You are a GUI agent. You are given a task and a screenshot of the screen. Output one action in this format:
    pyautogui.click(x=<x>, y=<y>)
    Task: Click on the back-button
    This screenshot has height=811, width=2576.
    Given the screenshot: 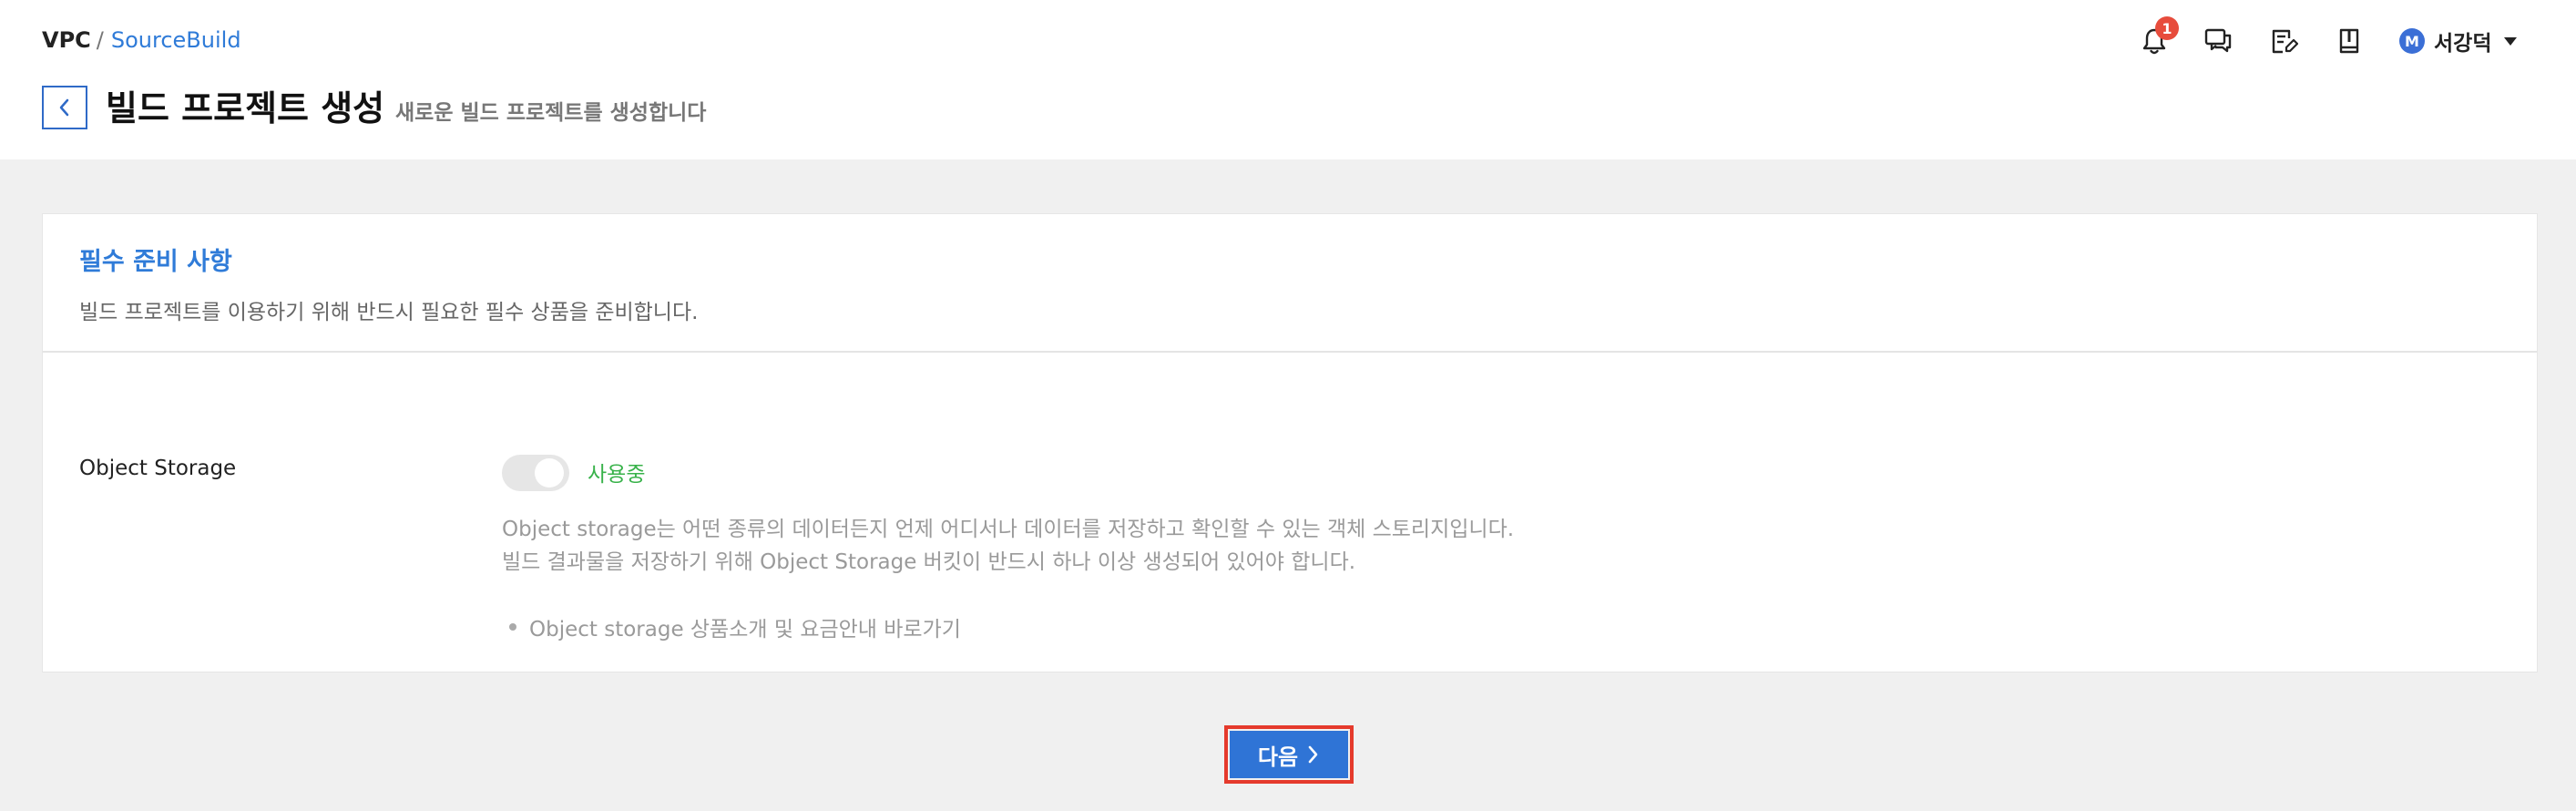 What is the action you would take?
    pyautogui.click(x=64, y=107)
    